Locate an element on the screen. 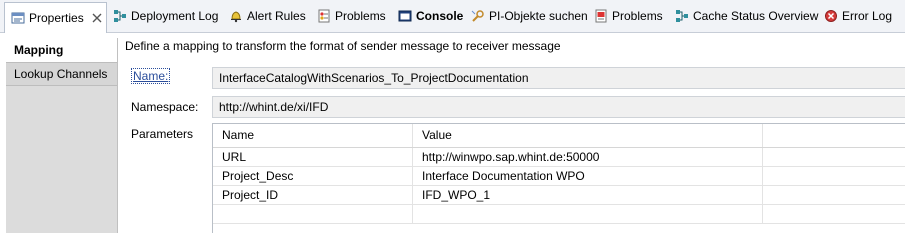  table-header-row: Name Value is located at coordinates (559, 136).